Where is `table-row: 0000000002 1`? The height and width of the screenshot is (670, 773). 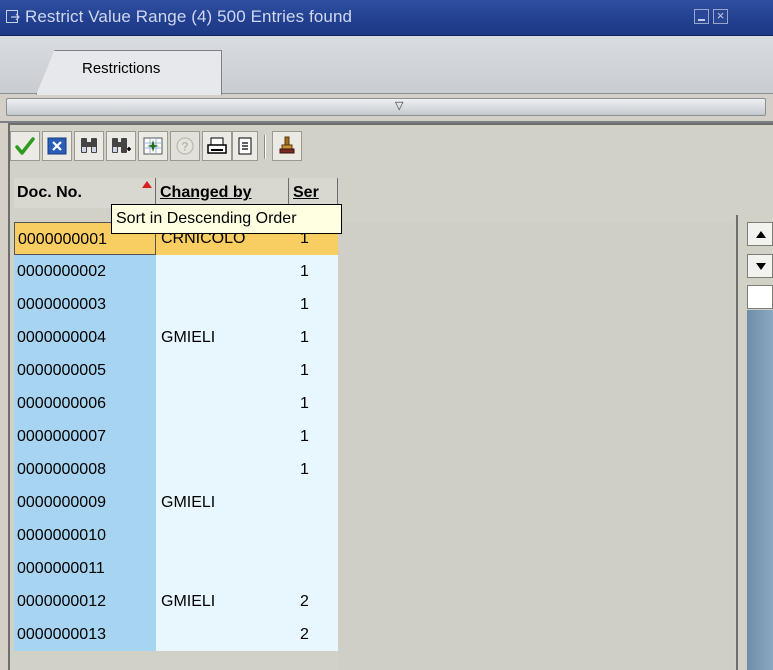
table-row: 0000000002 1 is located at coordinates (176, 271).